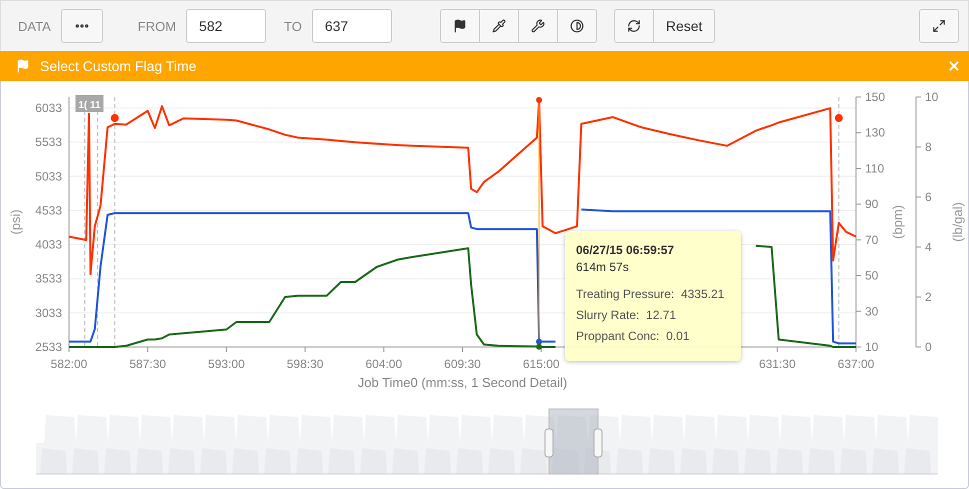 Image resolution: width=969 pixels, height=489 pixels. What do you see at coordinates (954, 66) in the screenshot?
I see `close-icon` at bounding box center [954, 66].